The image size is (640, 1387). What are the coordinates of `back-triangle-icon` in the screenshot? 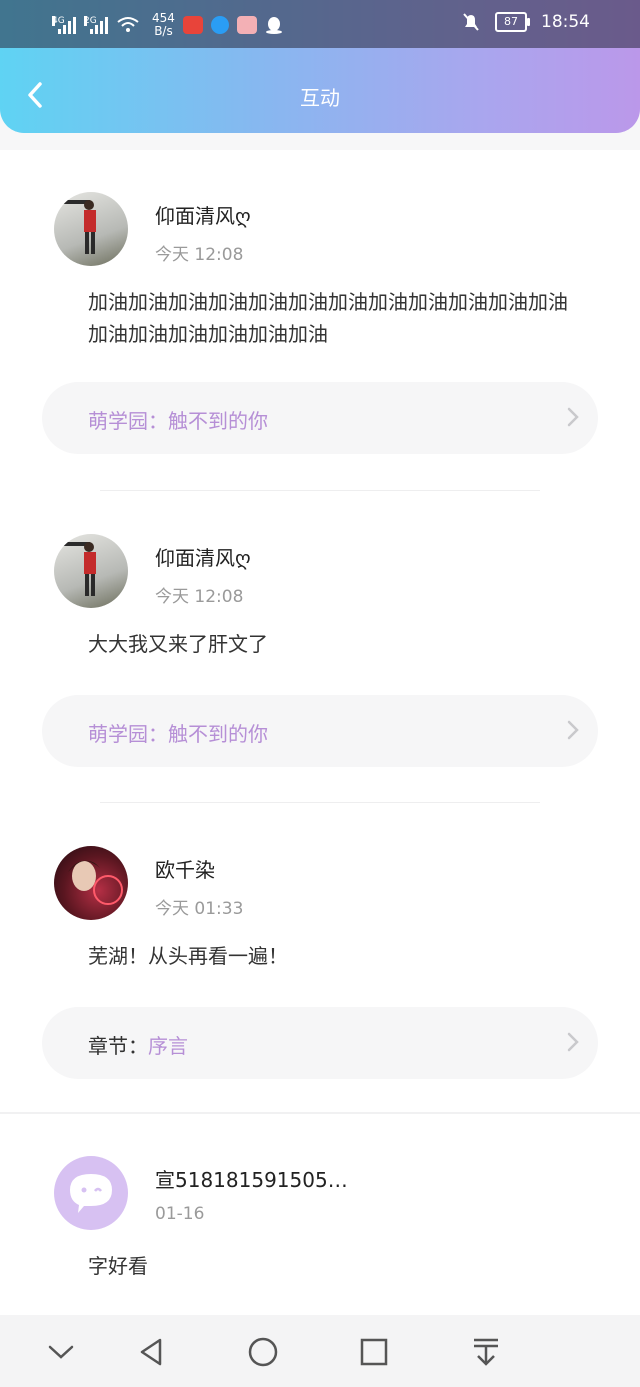 It's located at (151, 1352).